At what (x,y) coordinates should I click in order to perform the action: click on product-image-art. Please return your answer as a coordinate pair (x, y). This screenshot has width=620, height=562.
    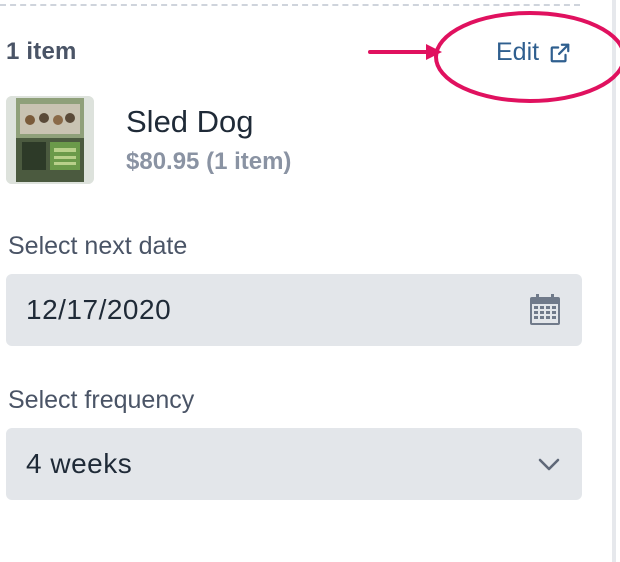
    Looking at the image, I should click on (50, 140).